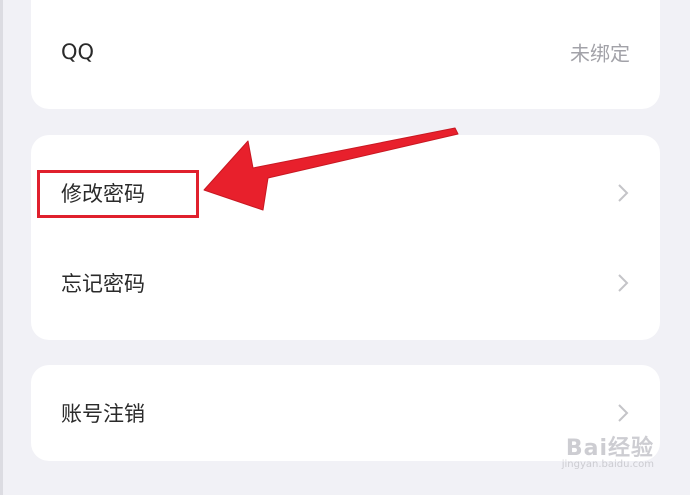 This screenshot has width=690, height=495. I want to click on qq-binding-row: QQ 未绑定, so click(345, 52).